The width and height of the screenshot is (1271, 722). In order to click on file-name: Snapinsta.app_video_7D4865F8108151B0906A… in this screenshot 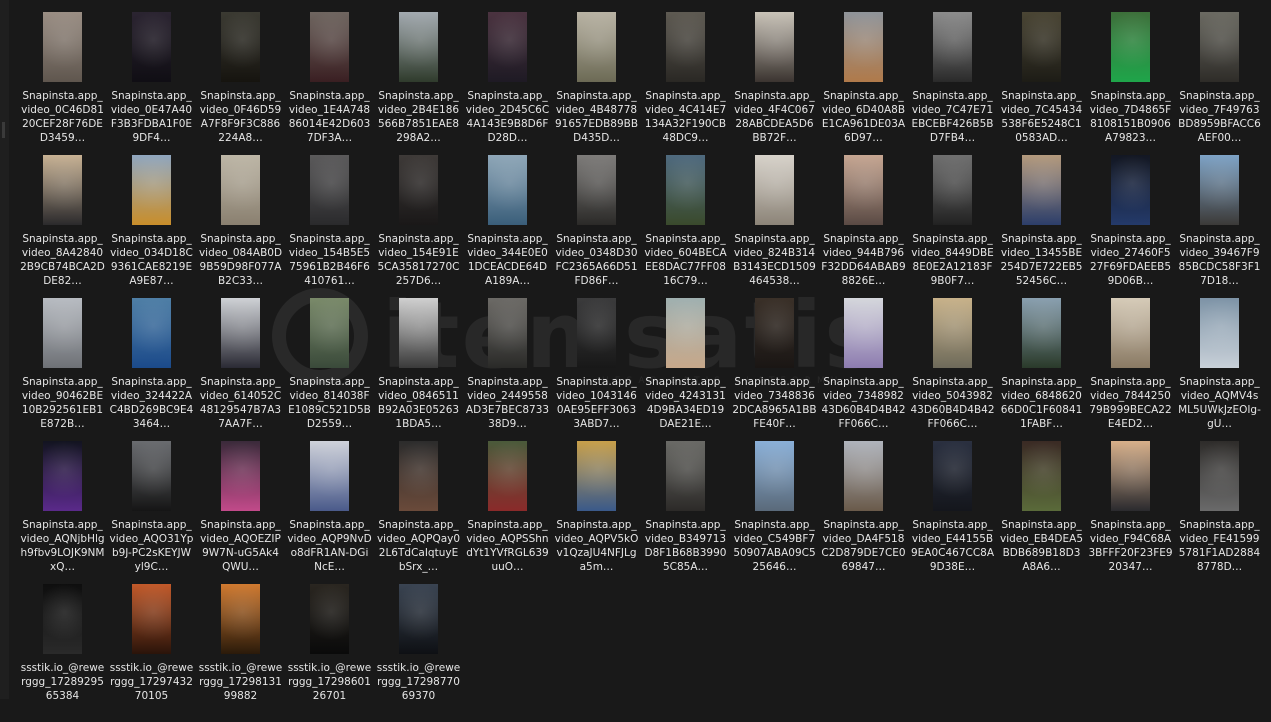, I will do `click(1130, 117)`.